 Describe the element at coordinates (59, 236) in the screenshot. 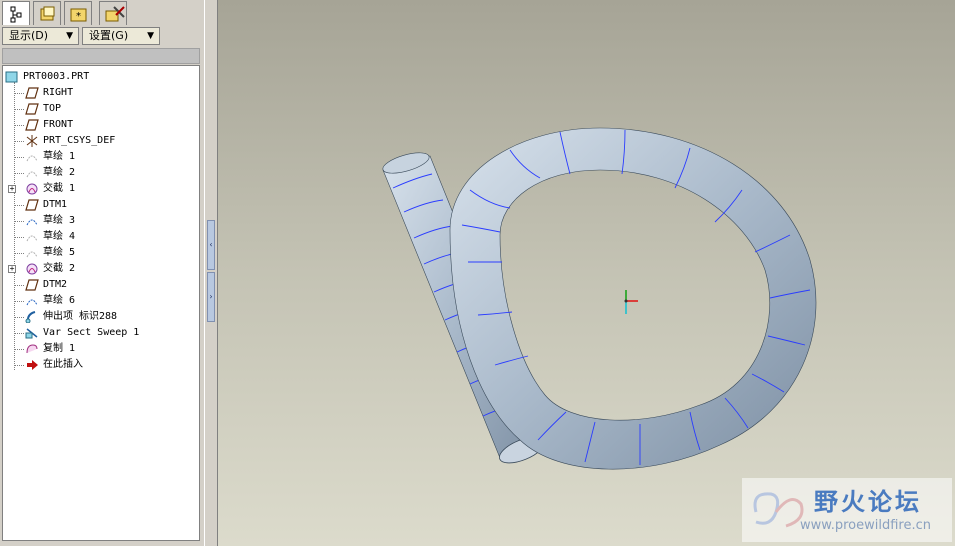

I see `tree-item-label: 草绘 4` at that location.